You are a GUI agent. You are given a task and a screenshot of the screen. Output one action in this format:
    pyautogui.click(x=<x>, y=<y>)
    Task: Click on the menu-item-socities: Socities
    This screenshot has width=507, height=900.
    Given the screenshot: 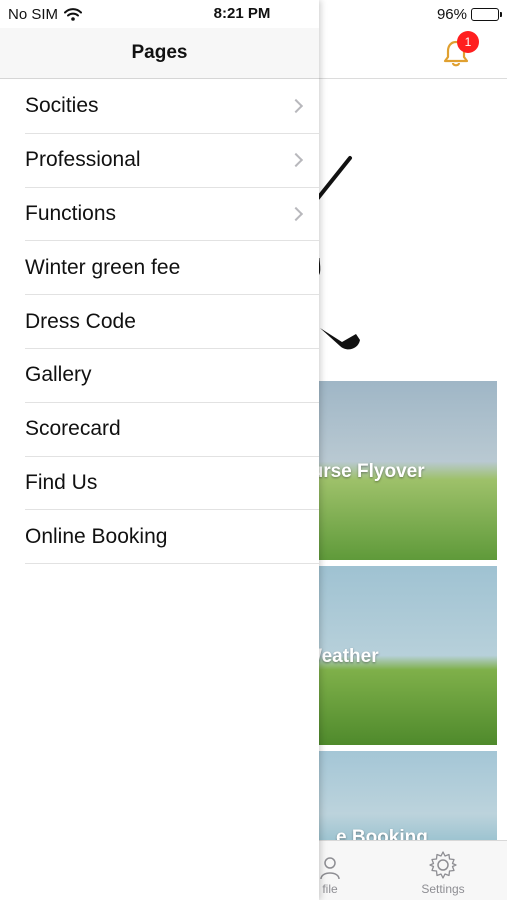 What is the action you would take?
    pyautogui.click(x=172, y=107)
    